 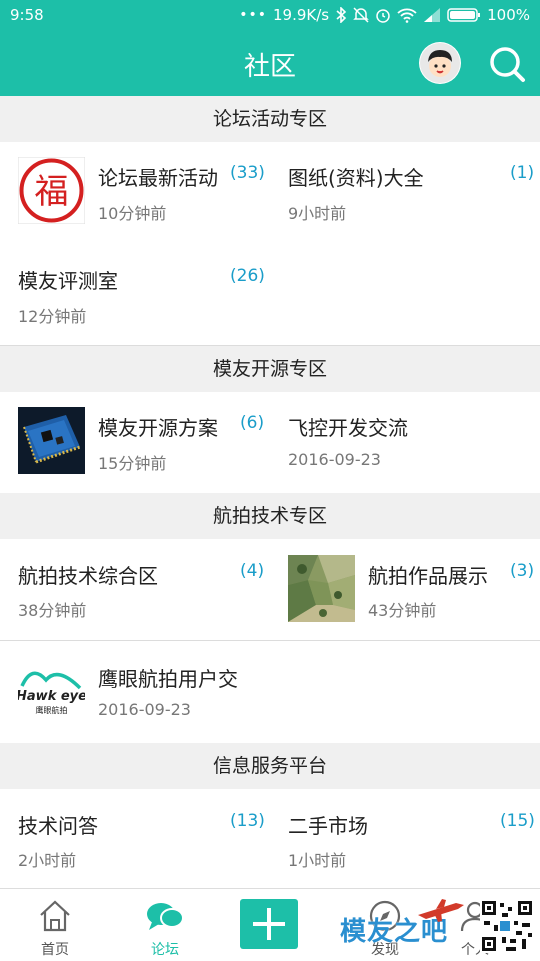 What do you see at coordinates (270, 369) in the screenshot?
I see `section-header-open-source: 模友开源专区` at bounding box center [270, 369].